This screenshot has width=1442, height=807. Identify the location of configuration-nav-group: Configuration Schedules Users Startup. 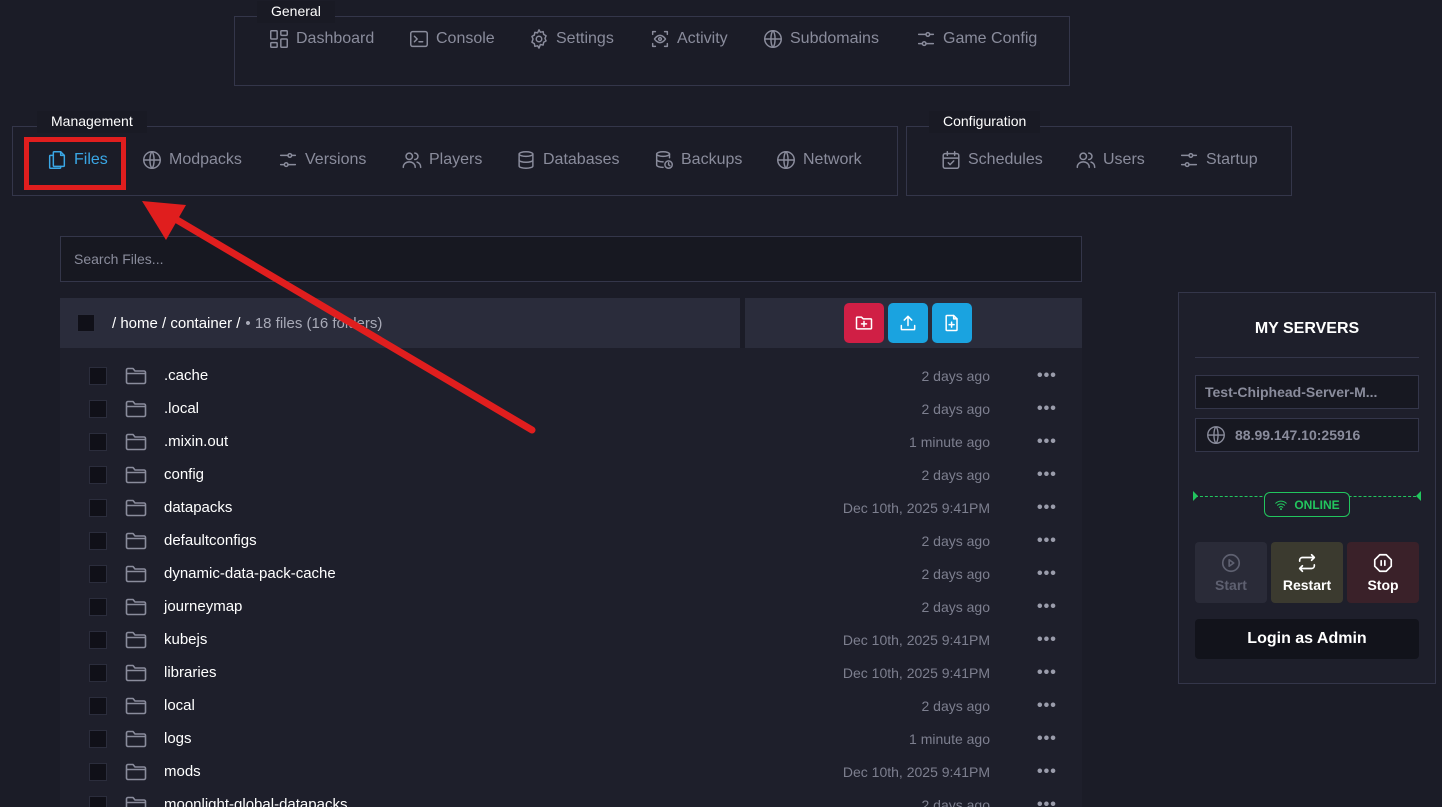
(1099, 153).